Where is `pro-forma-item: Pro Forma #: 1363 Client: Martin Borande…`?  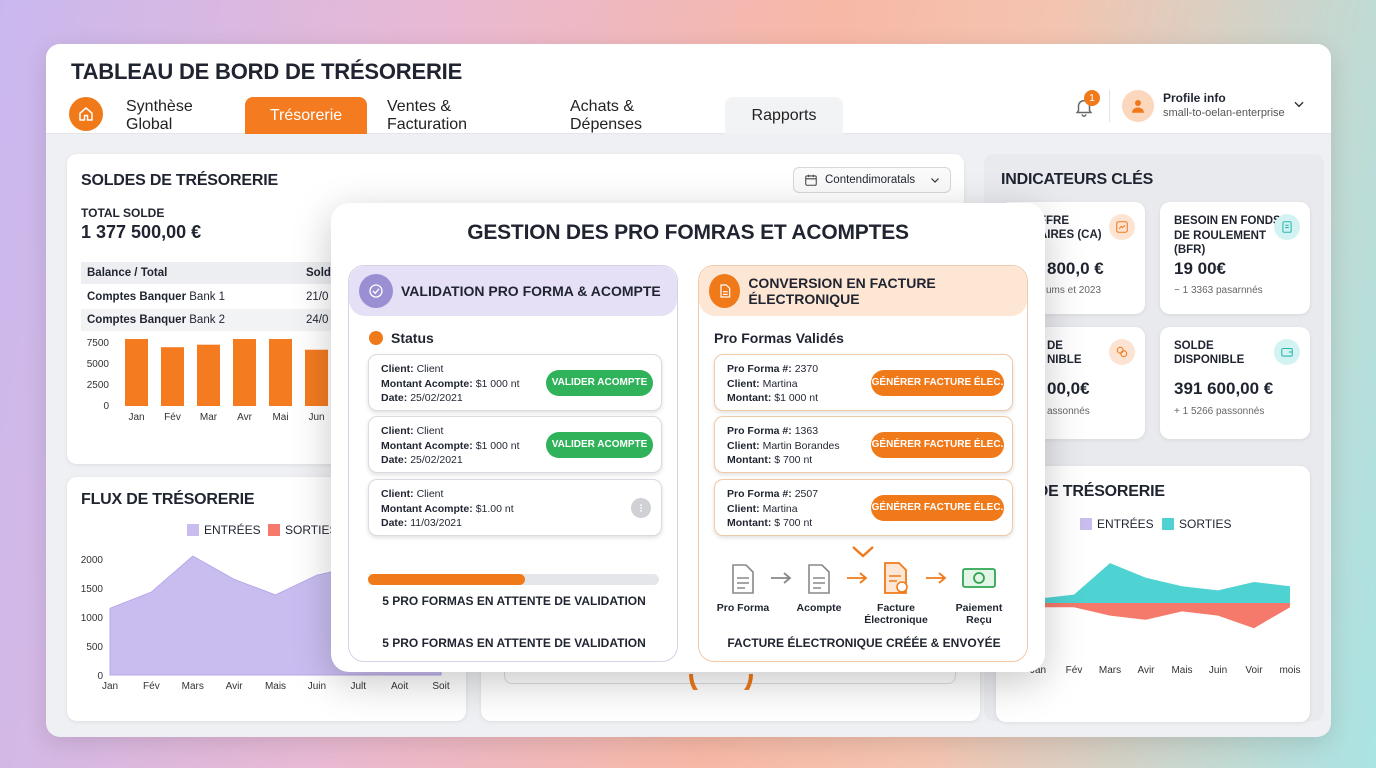
pro-forma-item: Pro Forma #: 1363 Client: Martin Borande… is located at coordinates (863, 444).